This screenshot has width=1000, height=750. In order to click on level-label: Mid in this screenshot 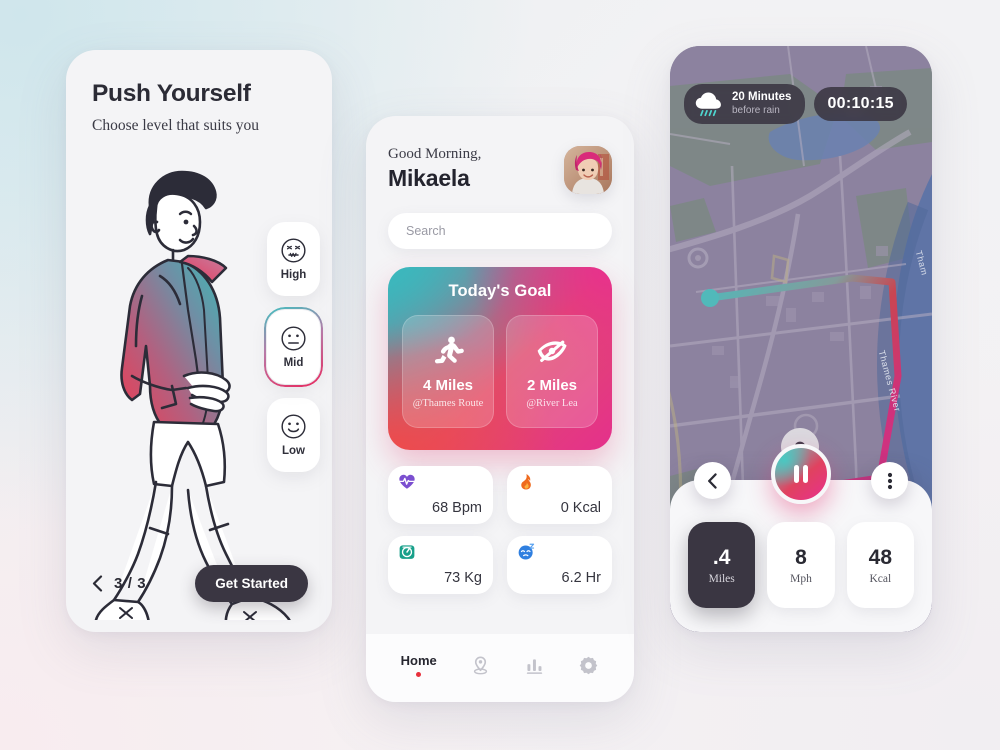, I will do `click(293, 363)`.